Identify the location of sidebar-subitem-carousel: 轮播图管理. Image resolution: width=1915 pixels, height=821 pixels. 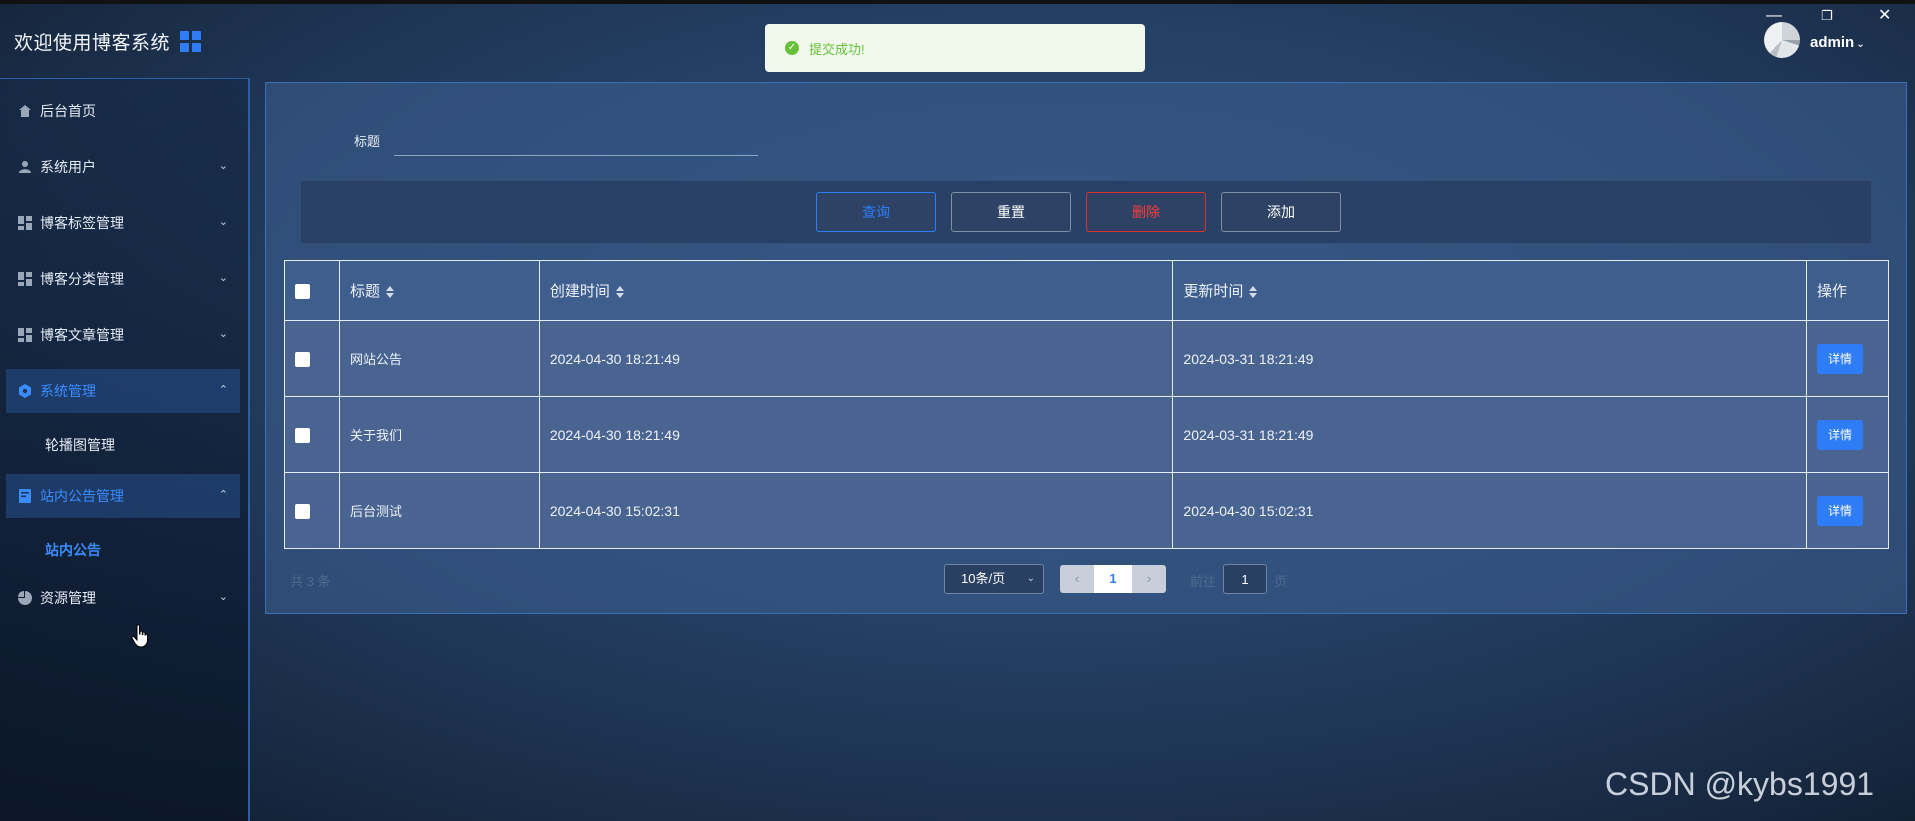
(80, 445).